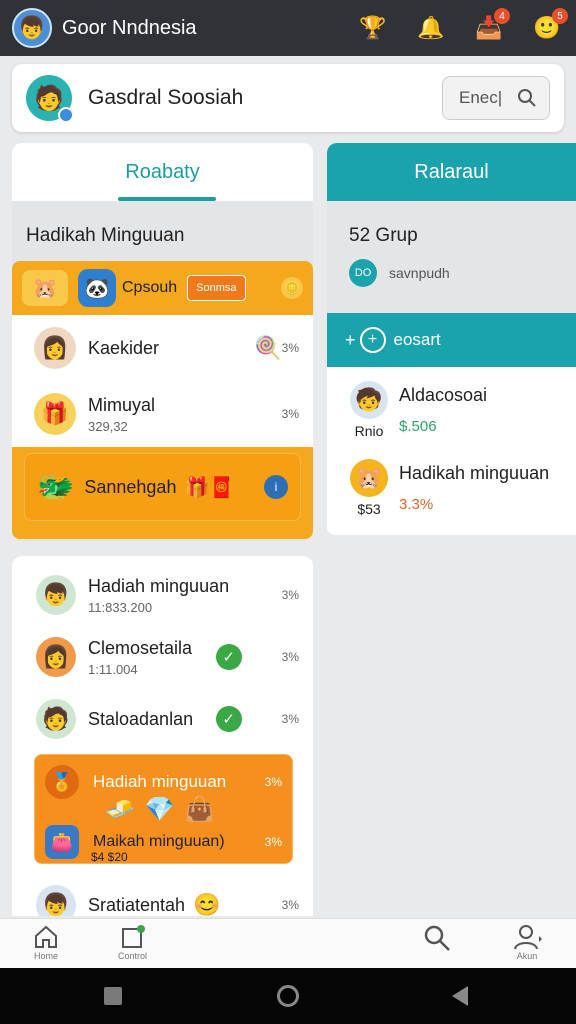 The image size is (576, 1024). Describe the element at coordinates (369, 509) in the screenshot. I see `avatar-label: $53` at that location.